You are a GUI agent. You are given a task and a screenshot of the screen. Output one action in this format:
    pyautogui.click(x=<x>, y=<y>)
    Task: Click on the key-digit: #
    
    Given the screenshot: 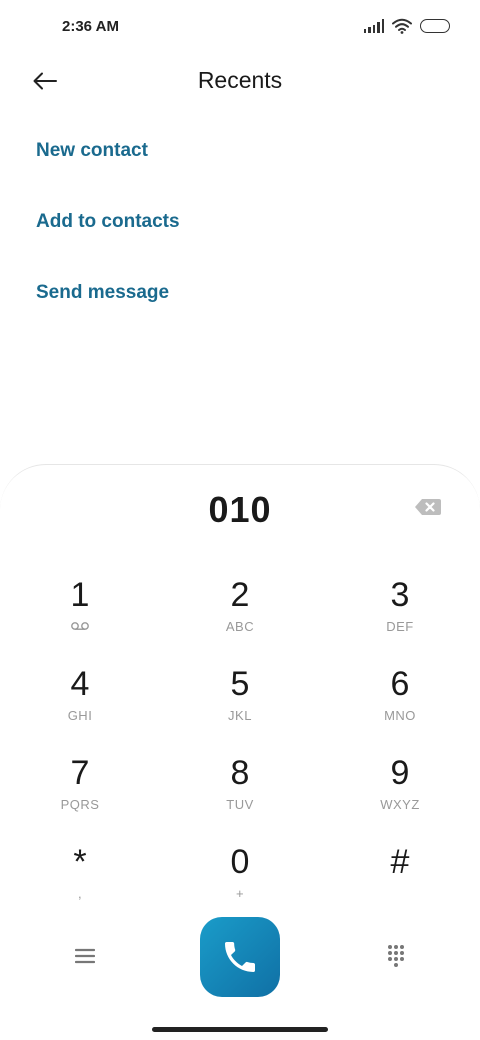 What is the action you would take?
    pyautogui.click(x=400, y=862)
    